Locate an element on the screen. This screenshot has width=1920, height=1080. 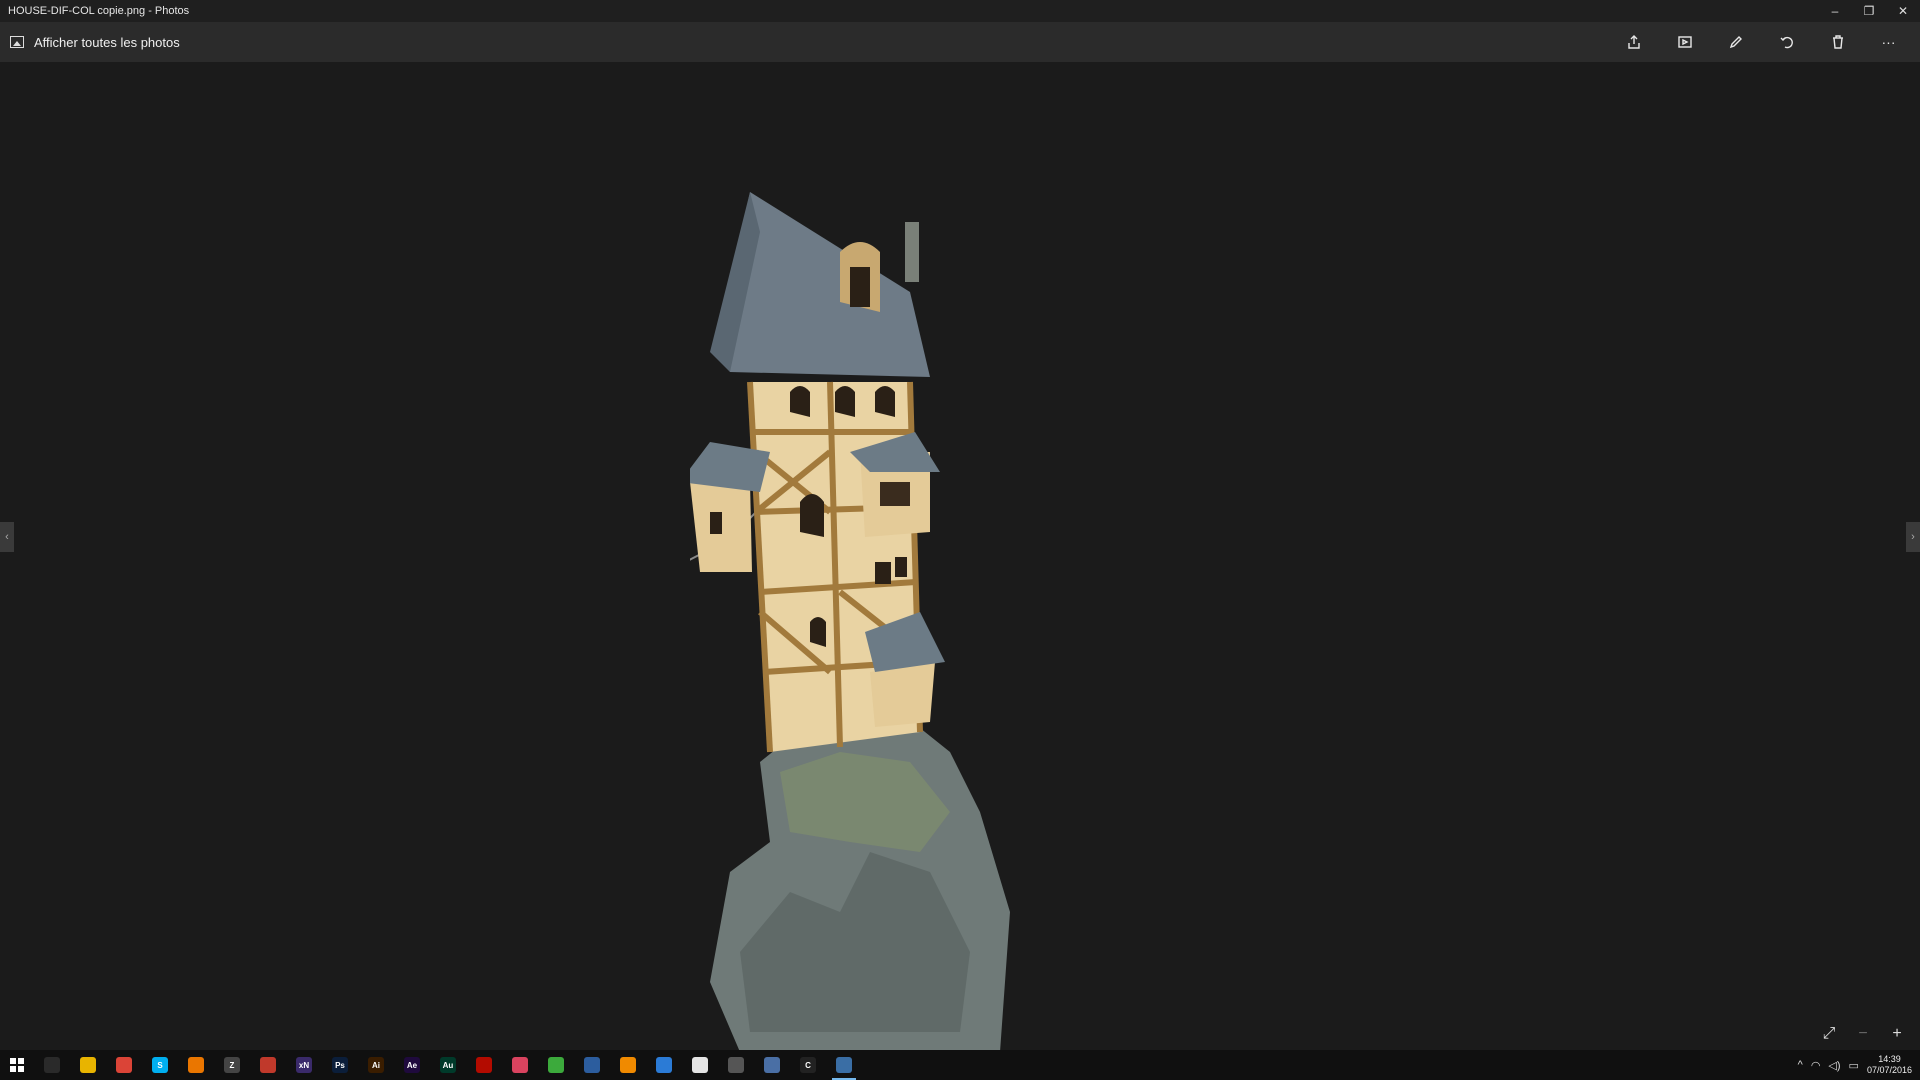
taskbar-app-after-effects: Ae is located at coordinates (412, 1065).